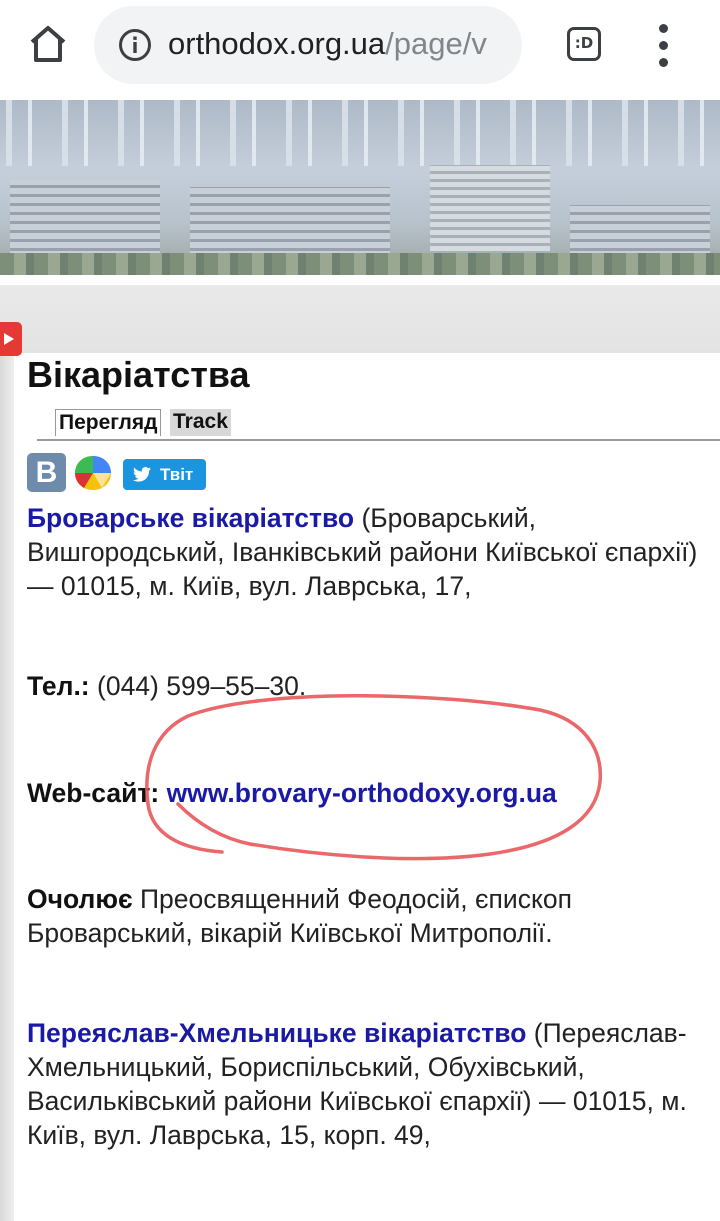 The image size is (720, 1221). I want to click on vk-share-icon: B, so click(46, 472).